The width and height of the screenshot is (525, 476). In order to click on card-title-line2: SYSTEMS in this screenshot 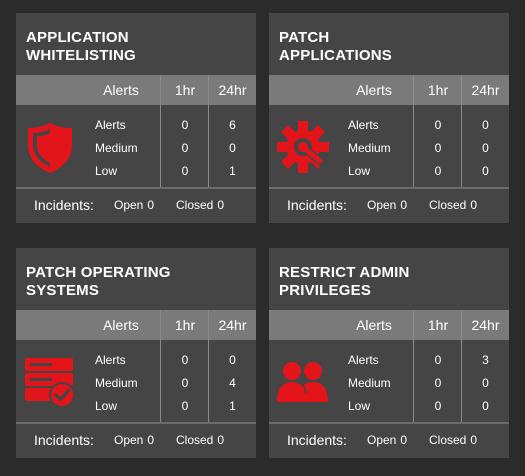, I will do `click(63, 290)`.